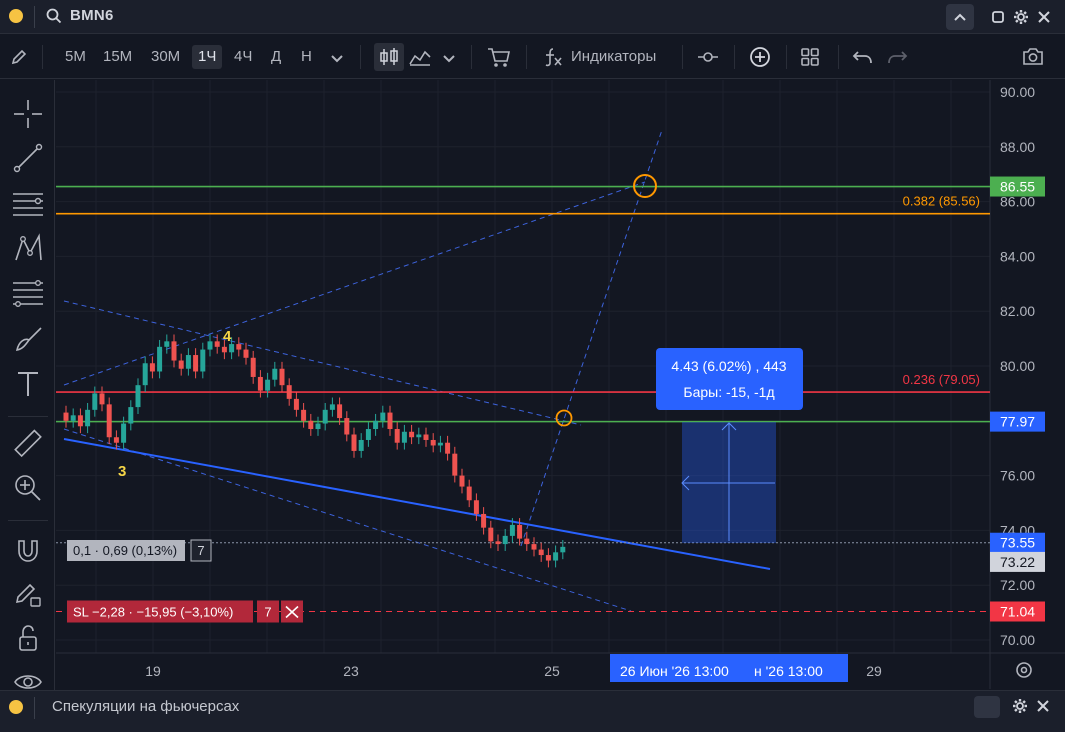  Describe the element at coordinates (16, 16) in the screenshot. I see `status-dot` at that location.